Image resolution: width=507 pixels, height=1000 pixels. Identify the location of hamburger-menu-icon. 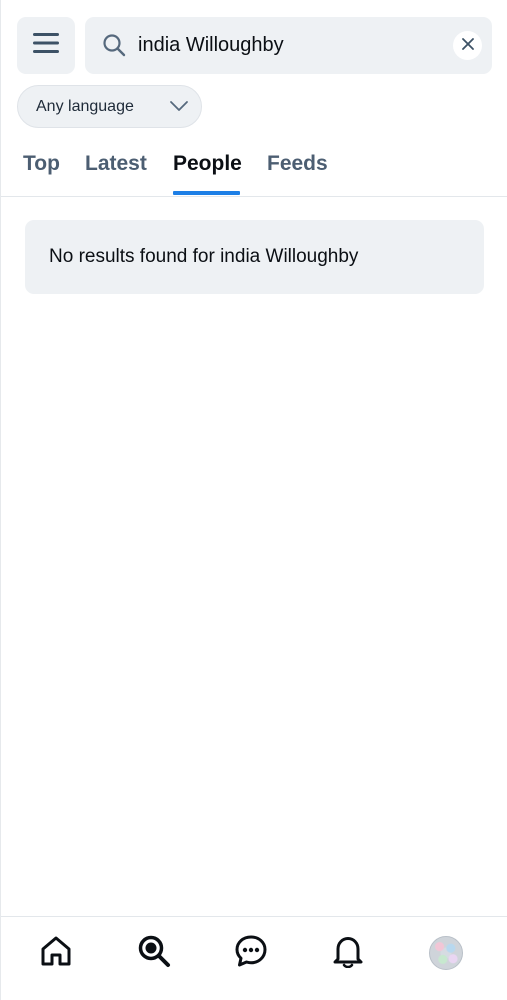
(46, 45).